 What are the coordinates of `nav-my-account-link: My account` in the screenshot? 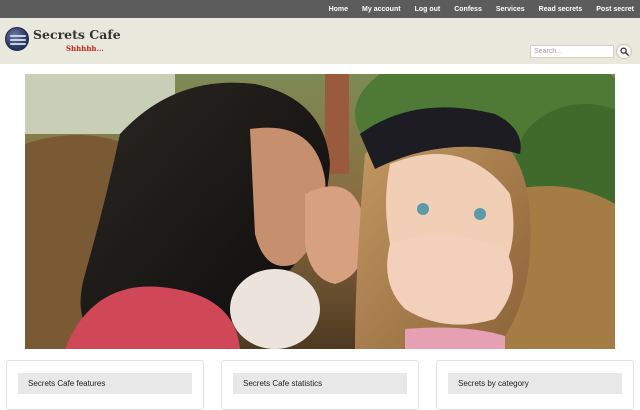 It's located at (381, 9).